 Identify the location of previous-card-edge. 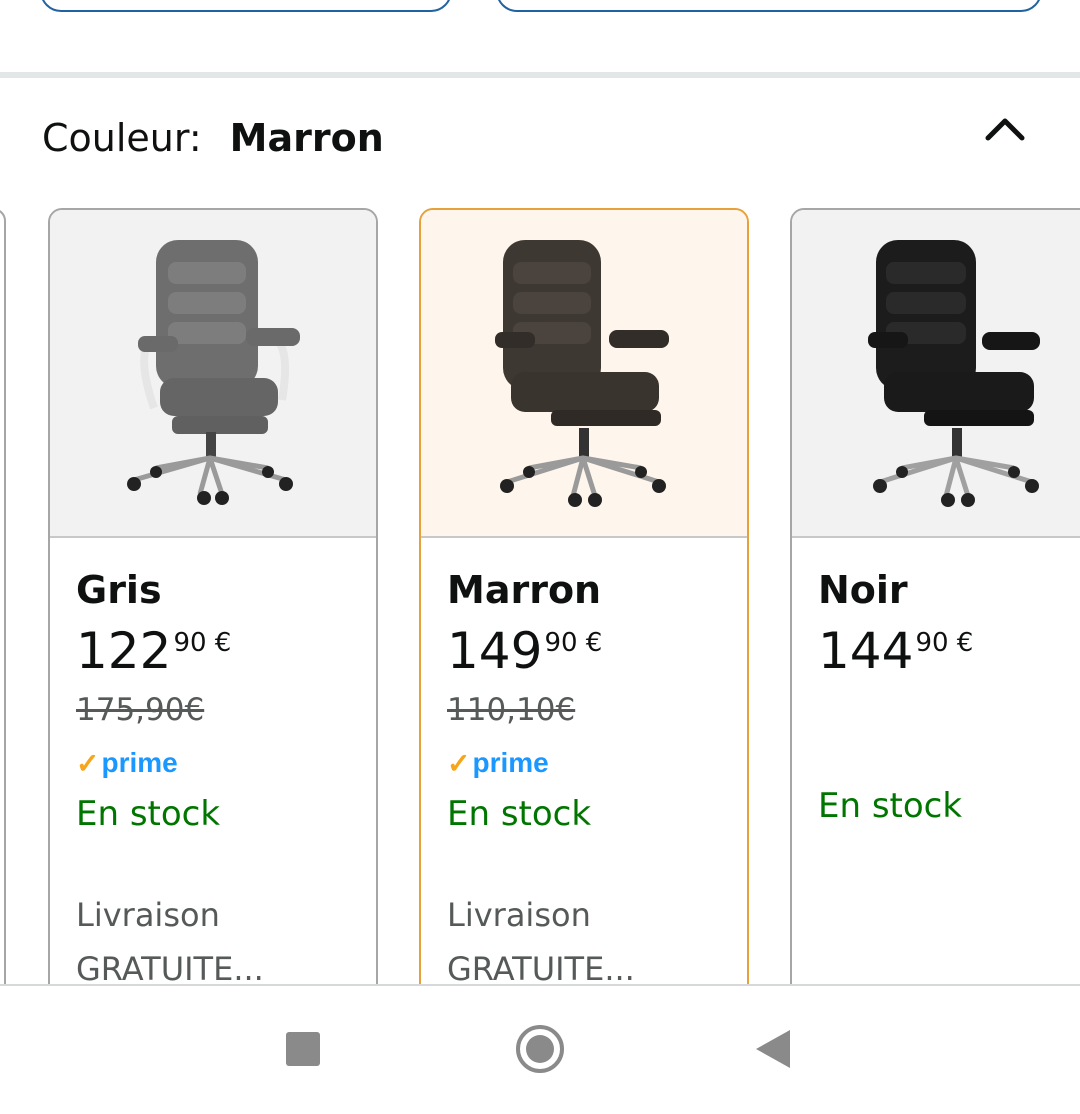
(3, 597).